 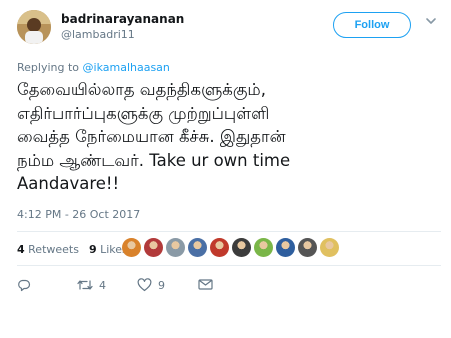 I want to click on retweet-action: 4, so click(x=91, y=285).